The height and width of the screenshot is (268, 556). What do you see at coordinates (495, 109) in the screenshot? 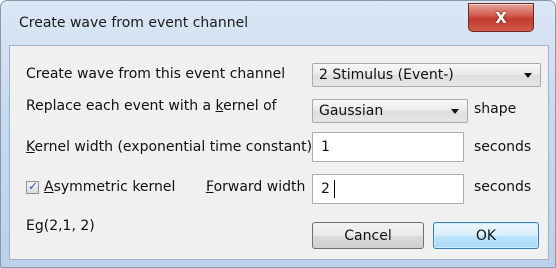
I see `kernel-shape-suffix: shape` at bounding box center [495, 109].